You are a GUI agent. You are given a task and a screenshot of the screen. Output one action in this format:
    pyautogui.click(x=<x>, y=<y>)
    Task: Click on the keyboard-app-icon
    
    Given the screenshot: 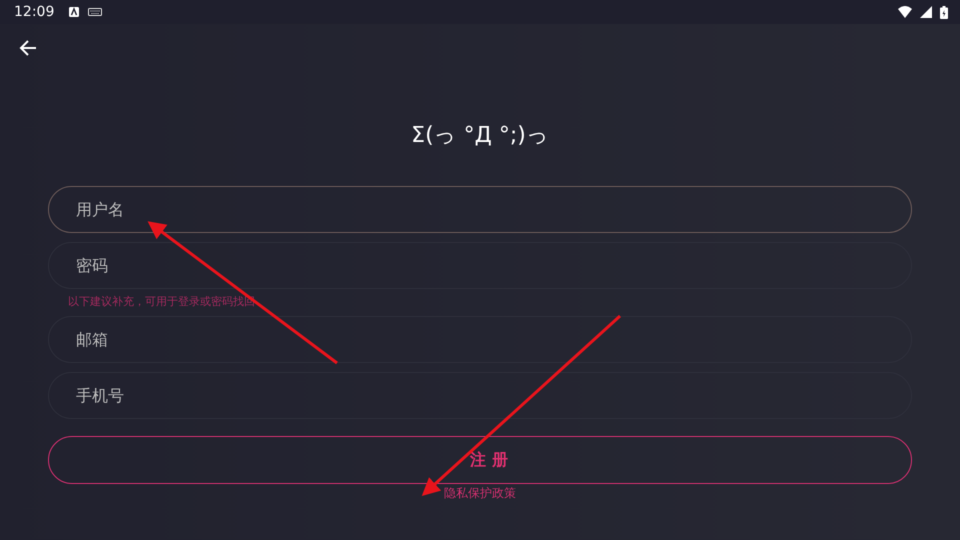 What is the action you would take?
    pyautogui.click(x=74, y=12)
    